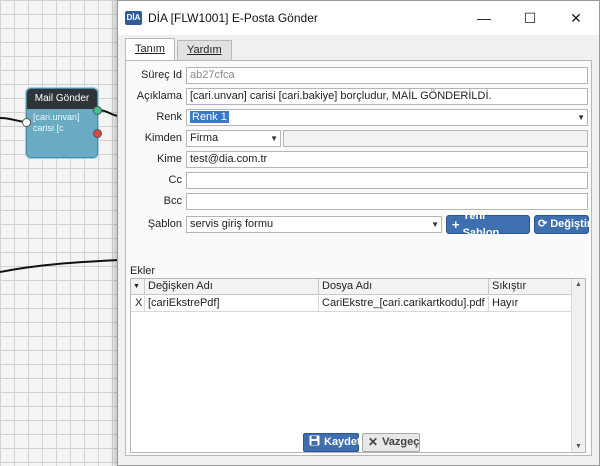  Describe the element at coordinates (209, 117) in the screenshot. I see `renk-selected-value: Renk 1` at that location.